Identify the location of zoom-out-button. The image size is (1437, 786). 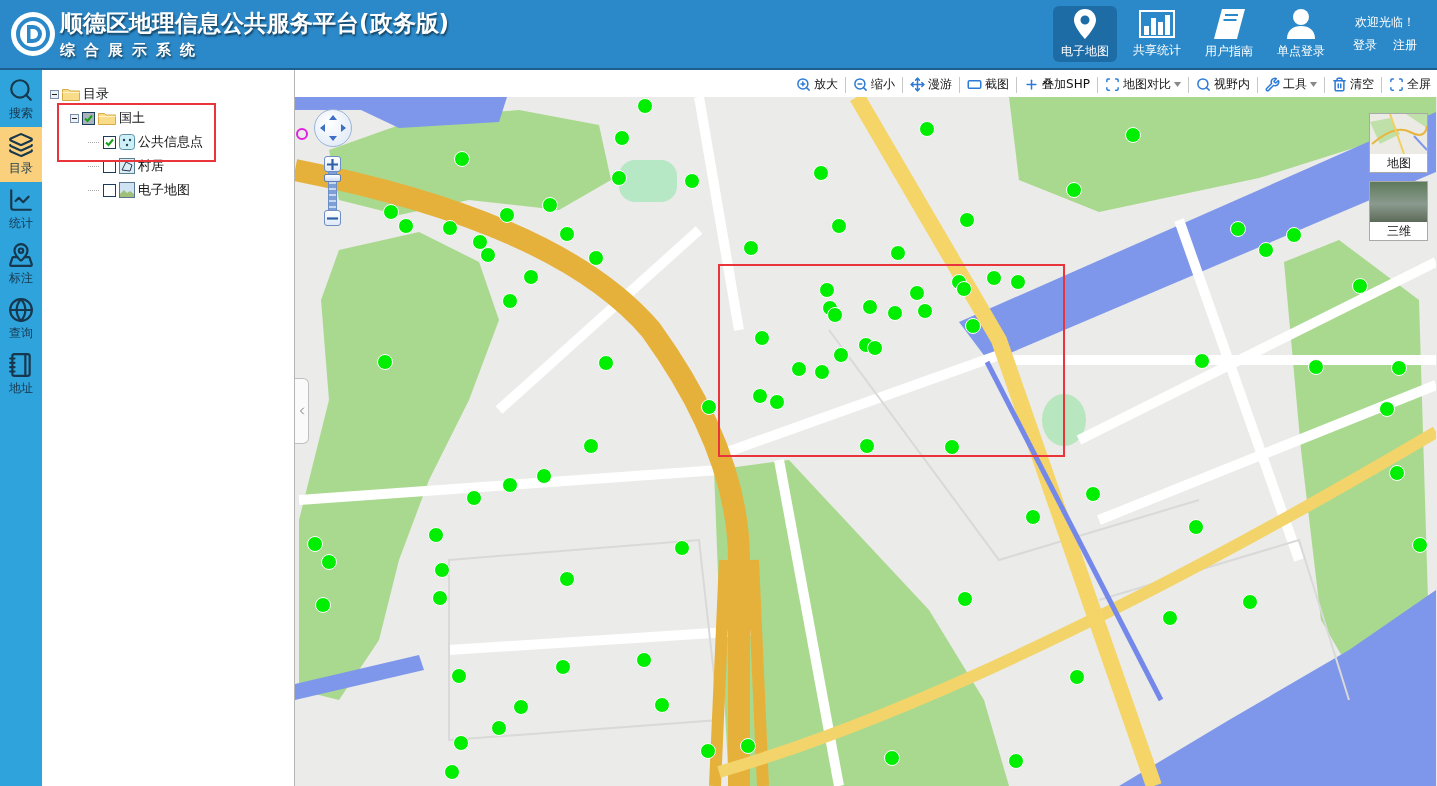
(332, 218).